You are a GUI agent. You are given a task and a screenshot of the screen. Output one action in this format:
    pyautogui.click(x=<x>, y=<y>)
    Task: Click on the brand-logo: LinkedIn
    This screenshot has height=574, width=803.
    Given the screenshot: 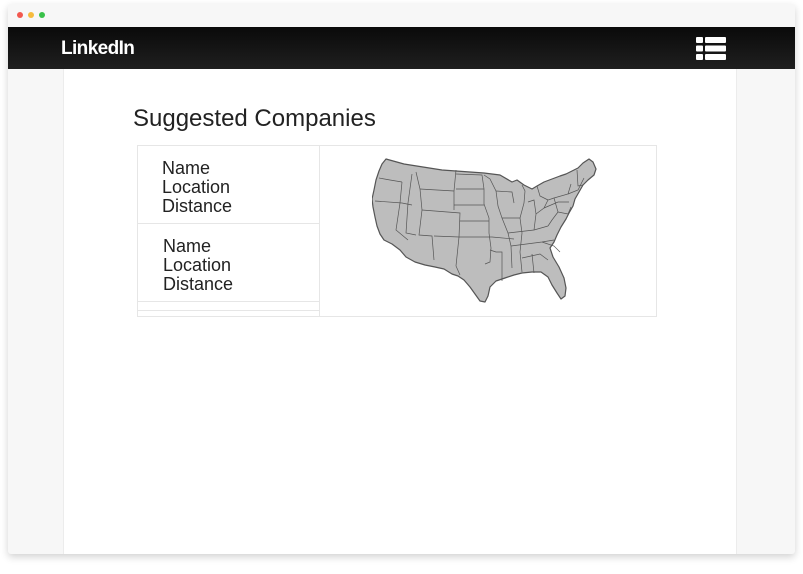 What is the action you would take?
    pyautogui.click(x=98, y=49)
    